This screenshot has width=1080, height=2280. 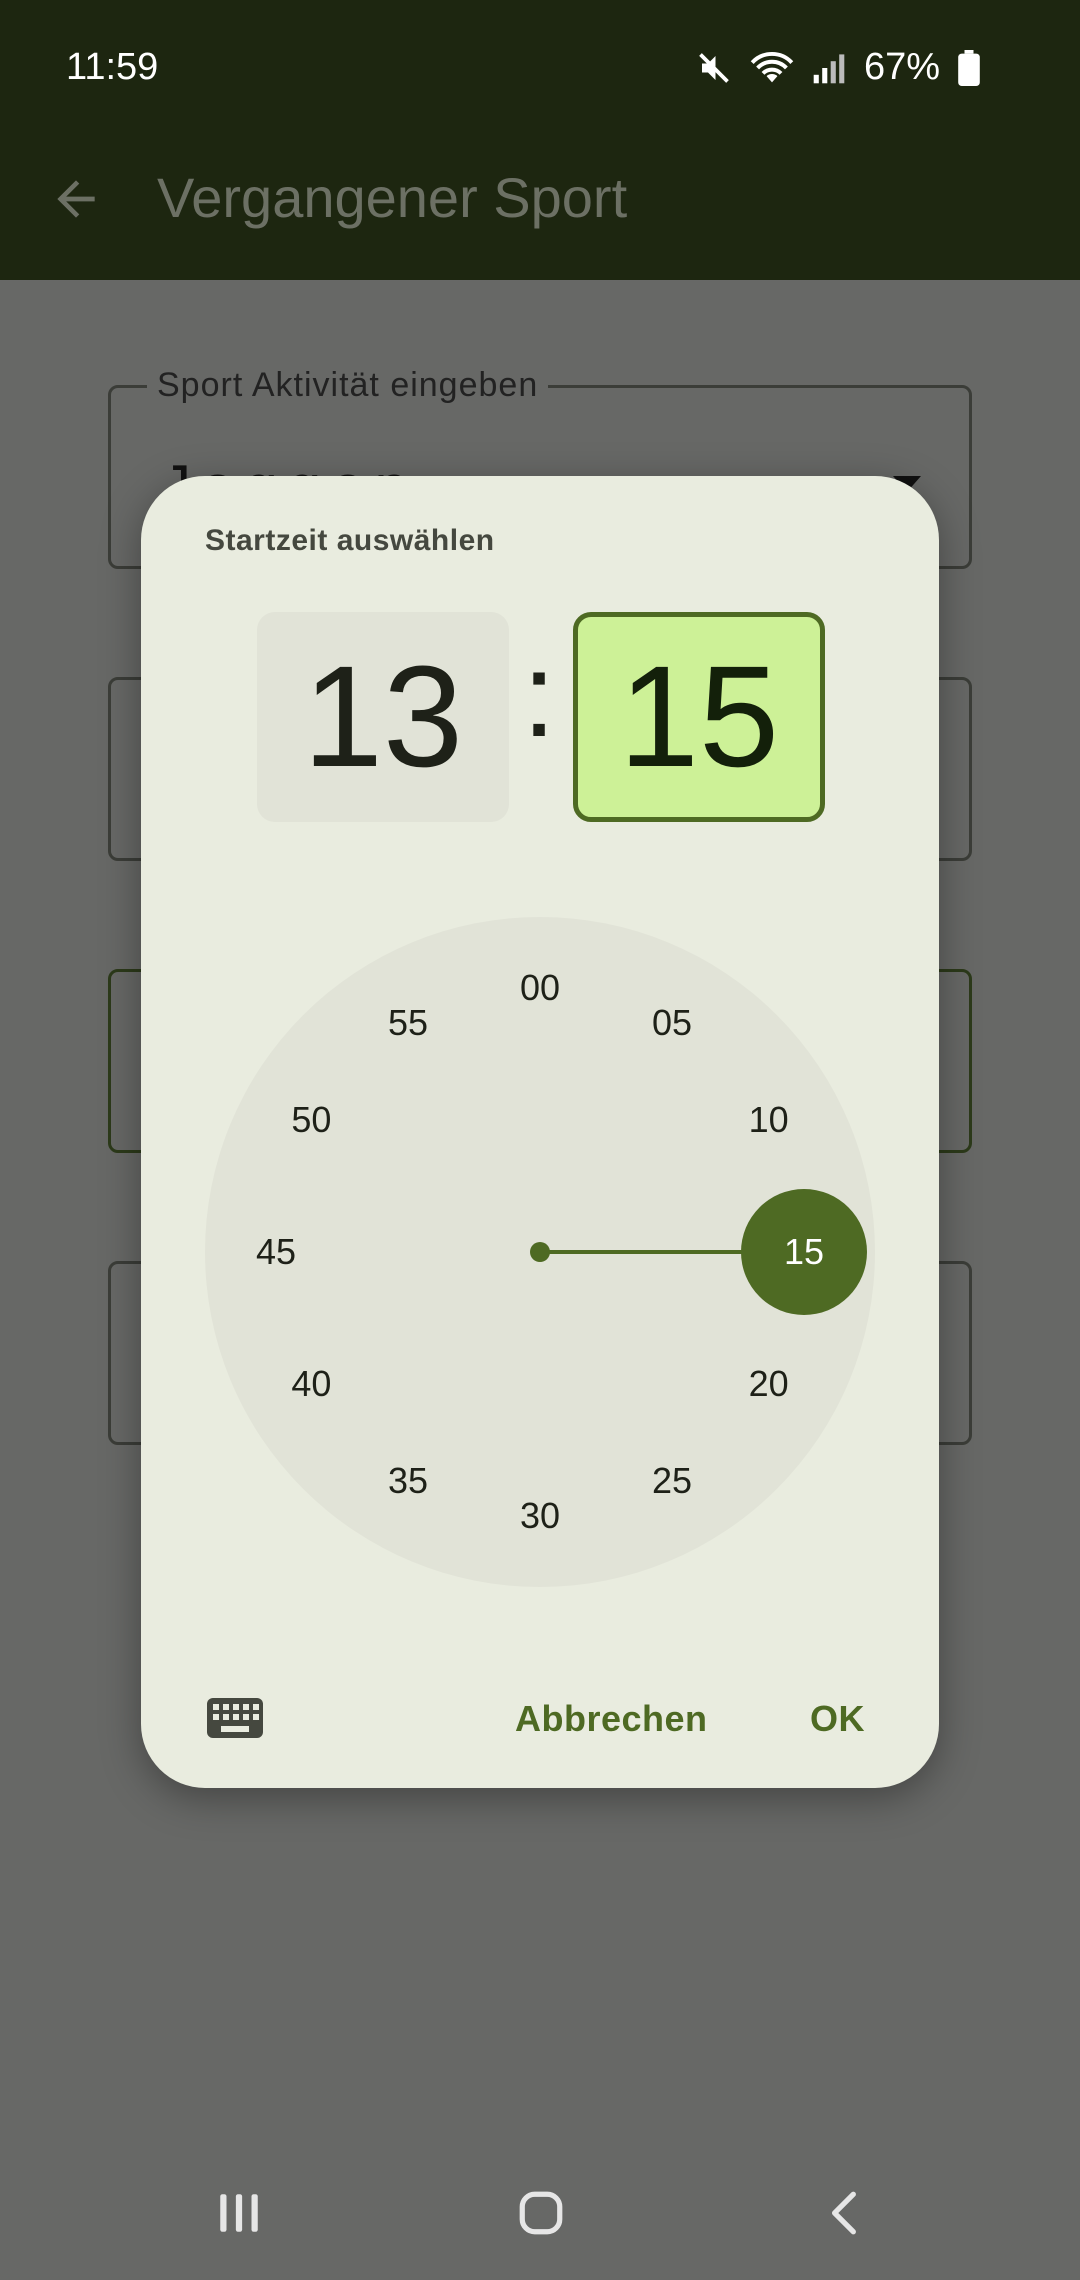 What do you see at coordinates (772, 66) in the screenshot?
I see `wifi-icon` at bounding box center [772, 66].